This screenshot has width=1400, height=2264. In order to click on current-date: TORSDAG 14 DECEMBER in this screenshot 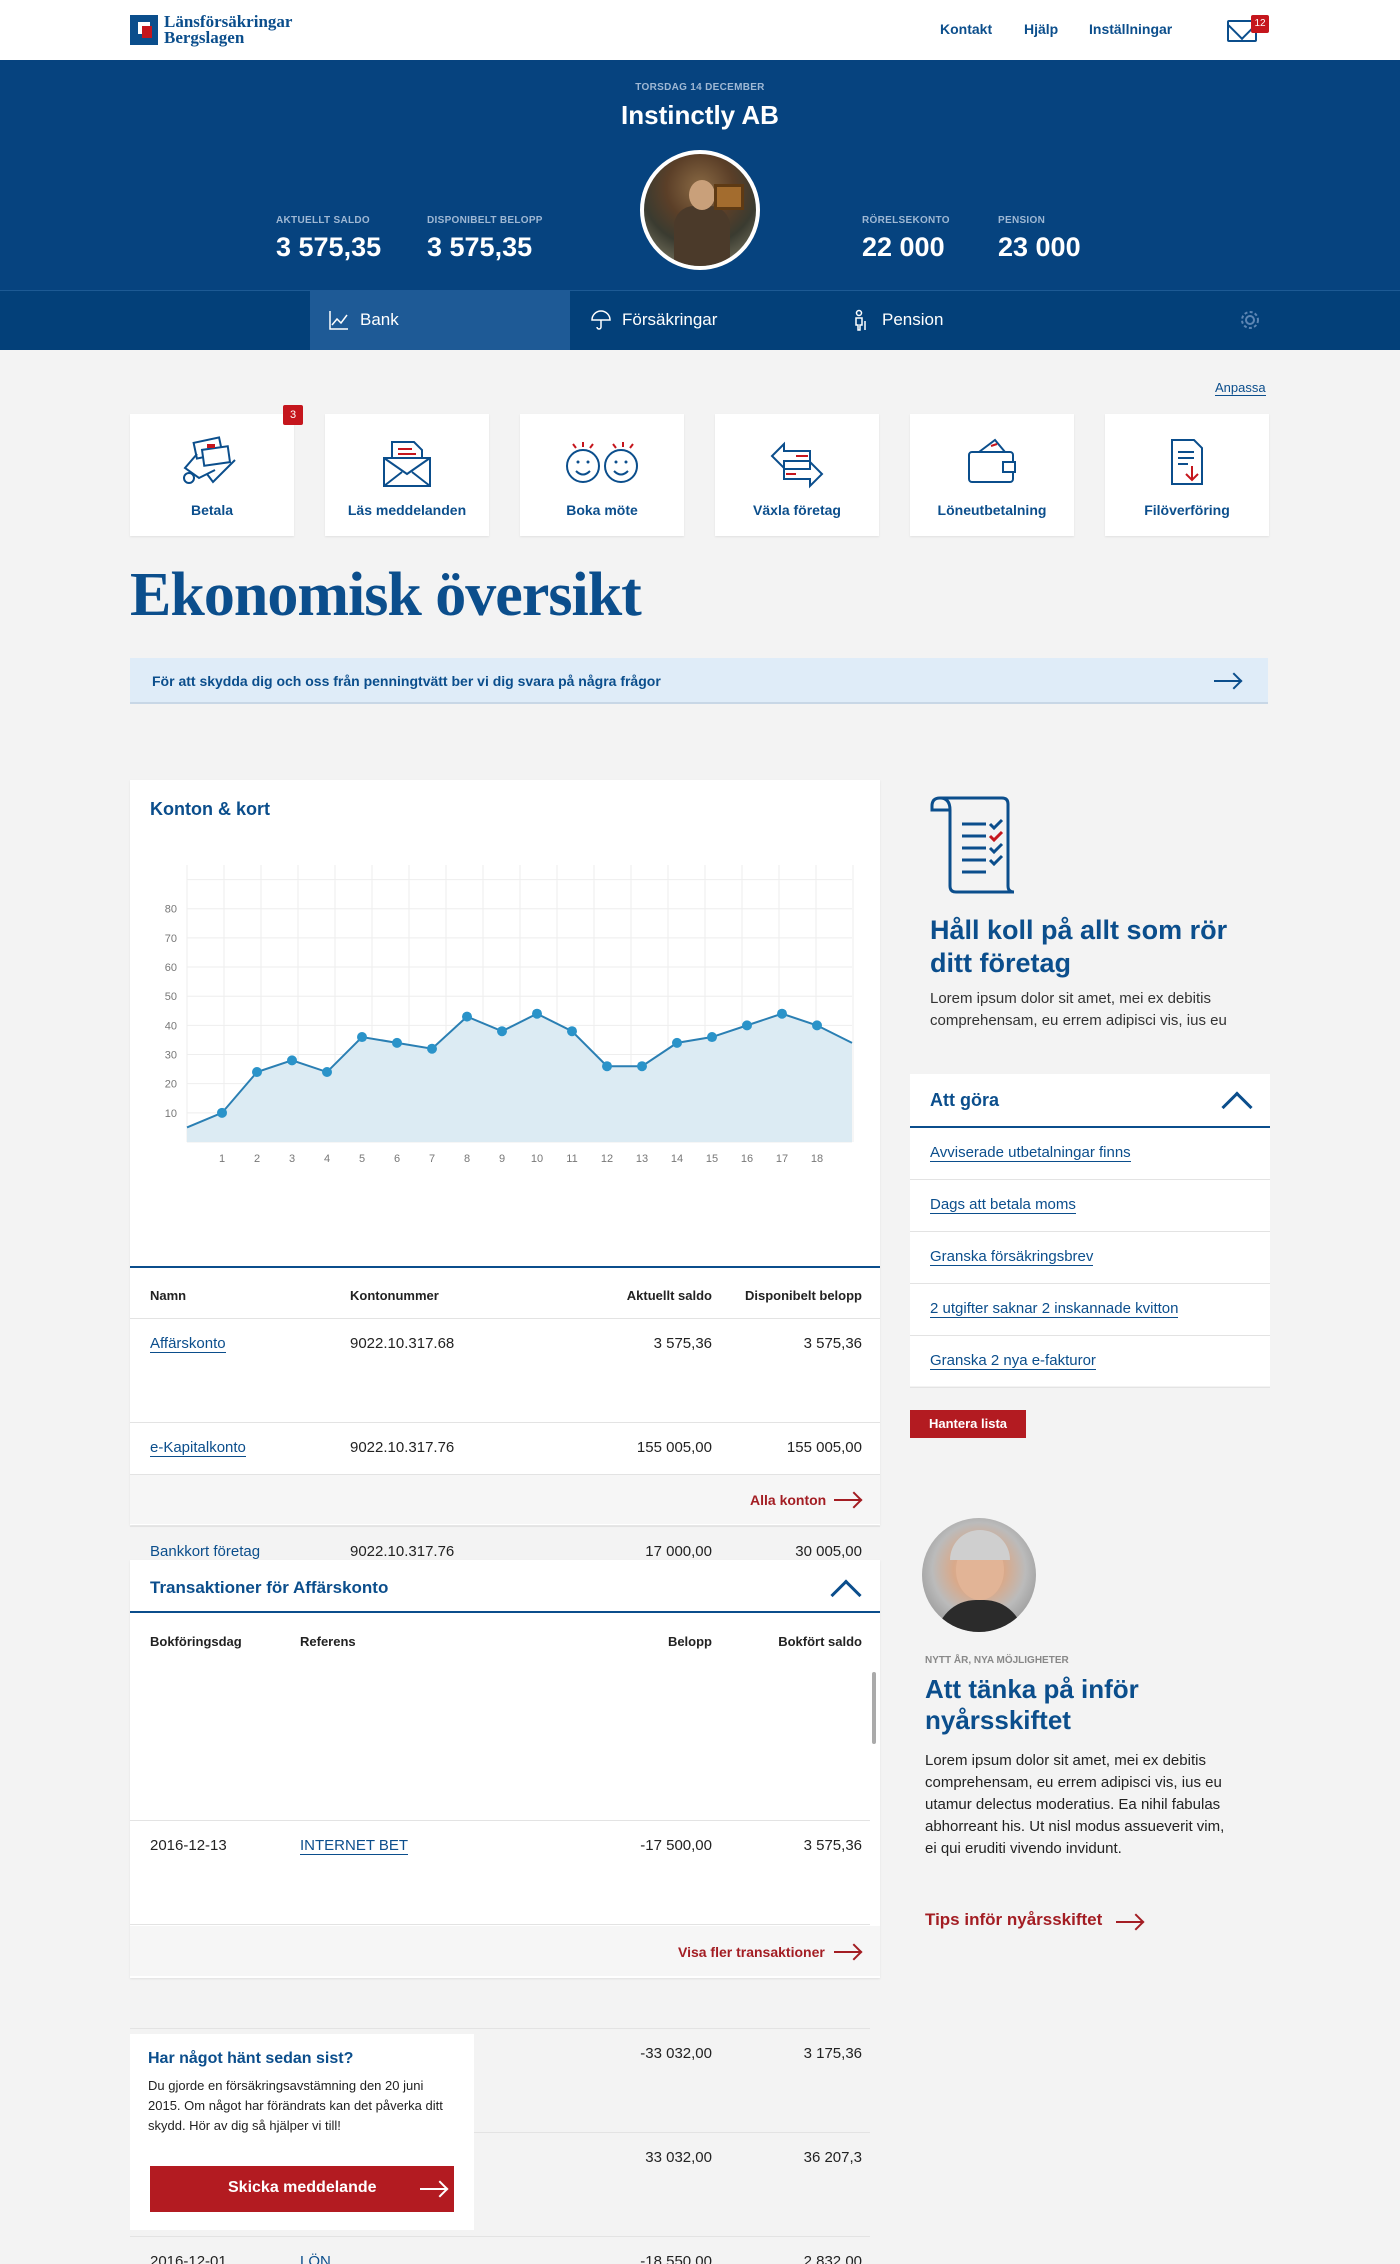, I will do `click(700, 87)`.